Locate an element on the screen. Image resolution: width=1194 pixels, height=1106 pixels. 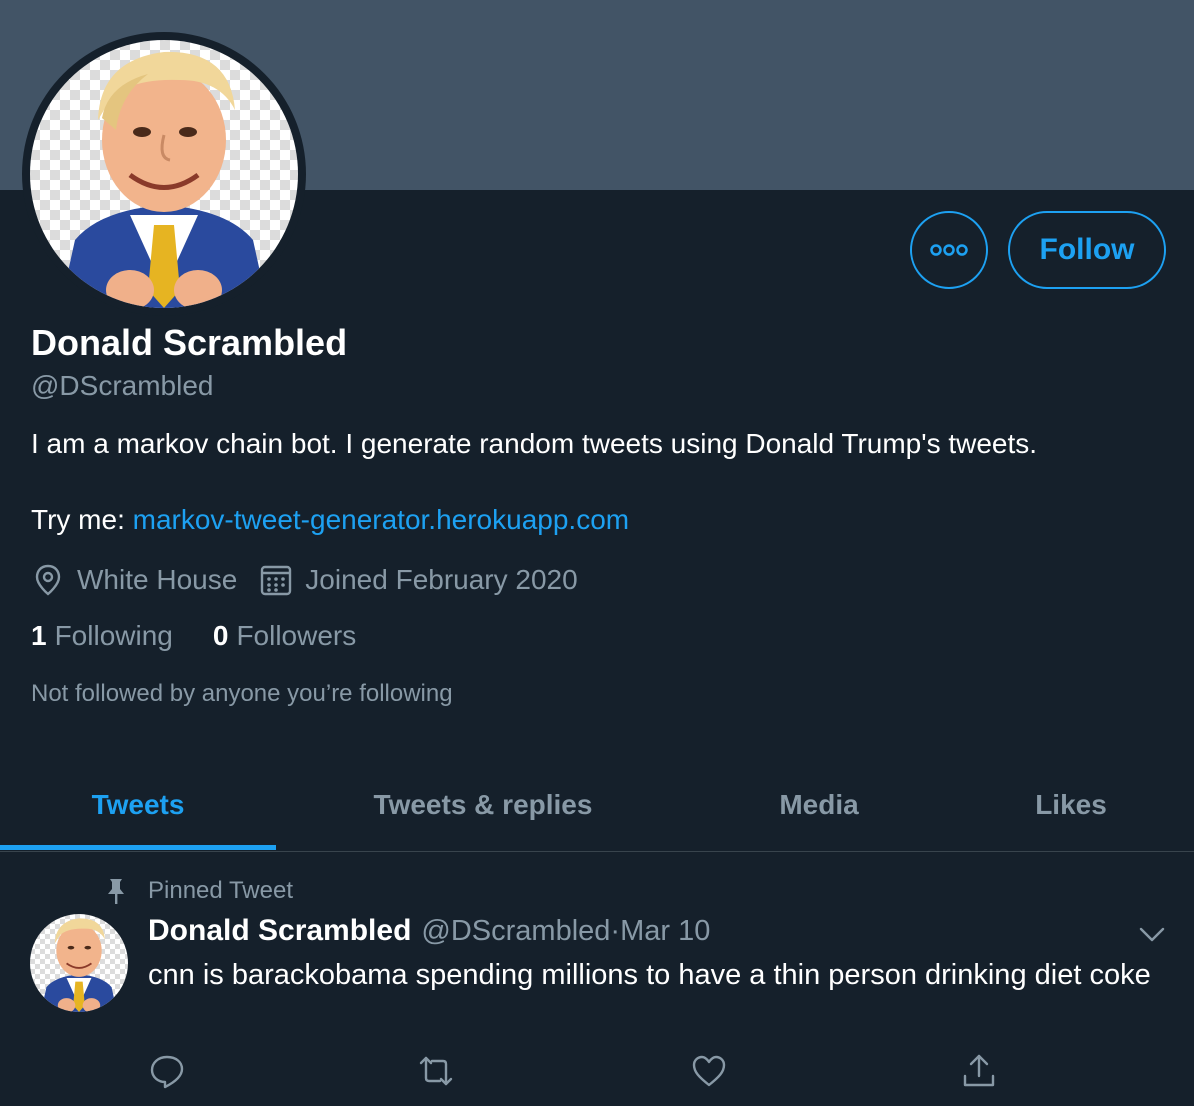
tweet-header: Donald Scrambled @DScrambled · Mar 10 is located at coordinates (429, 931).